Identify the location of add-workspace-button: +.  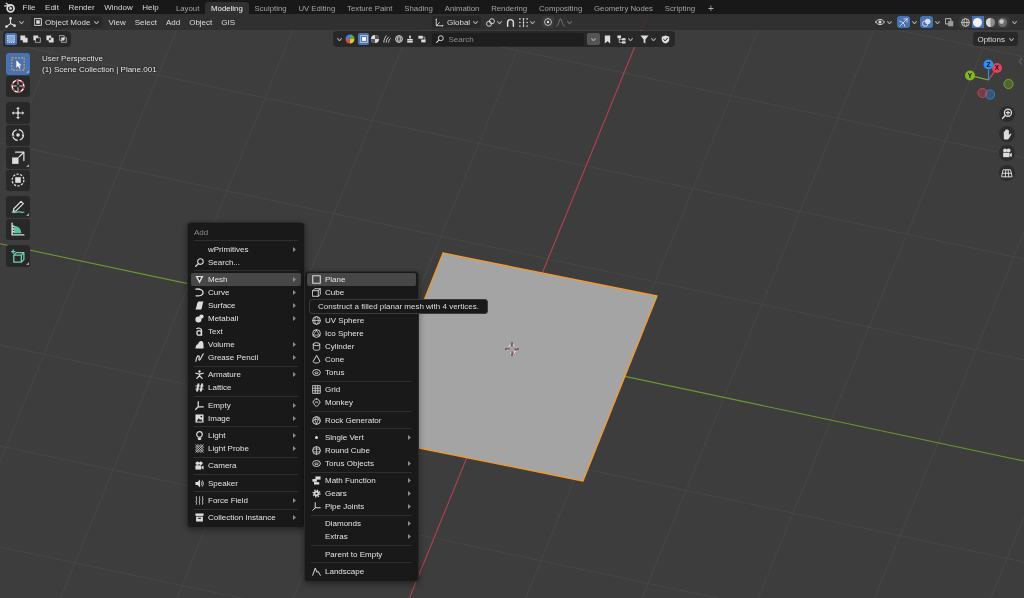
(711, 8).